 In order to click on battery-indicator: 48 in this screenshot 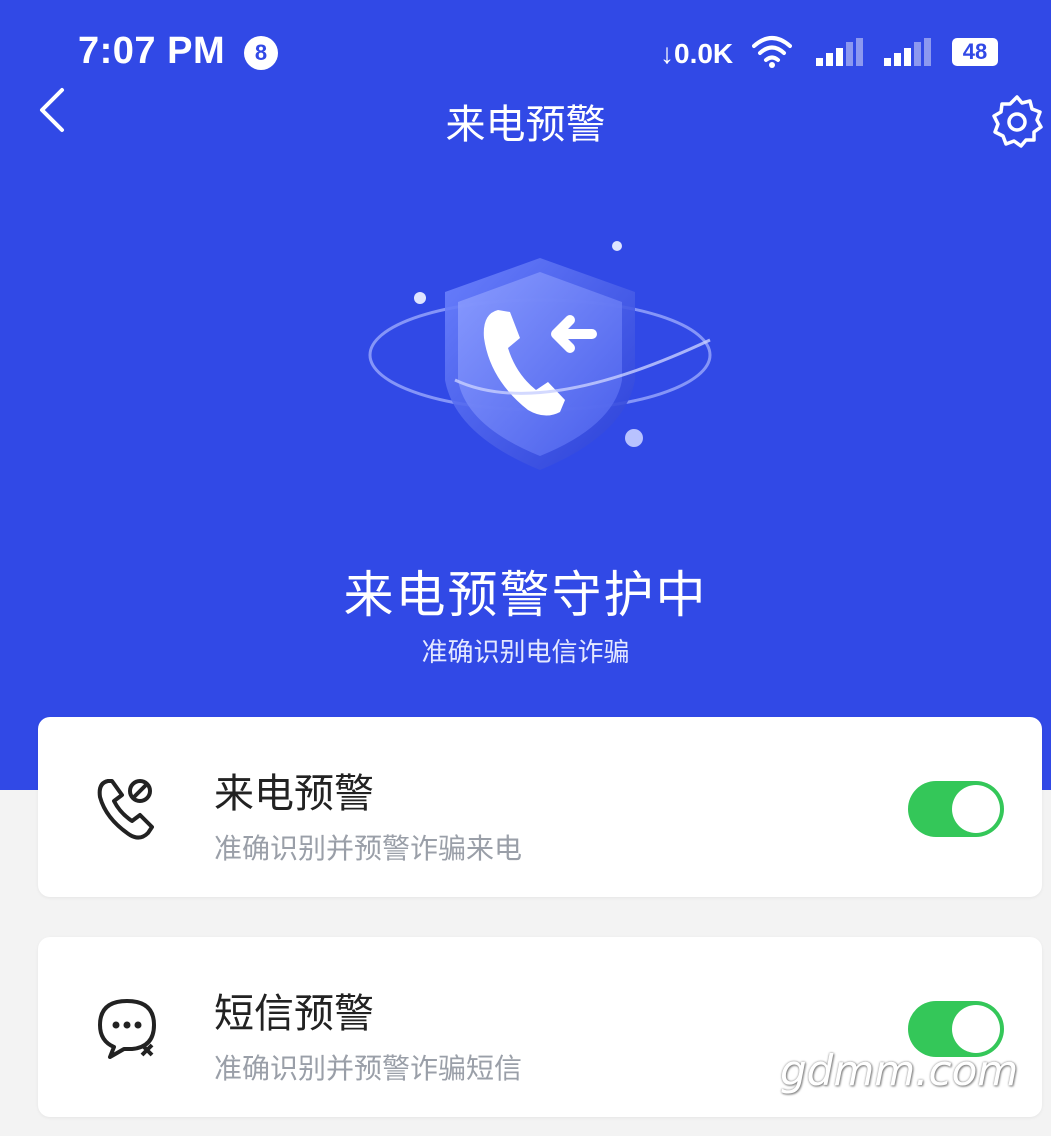, I will do `click(975, 52)`.